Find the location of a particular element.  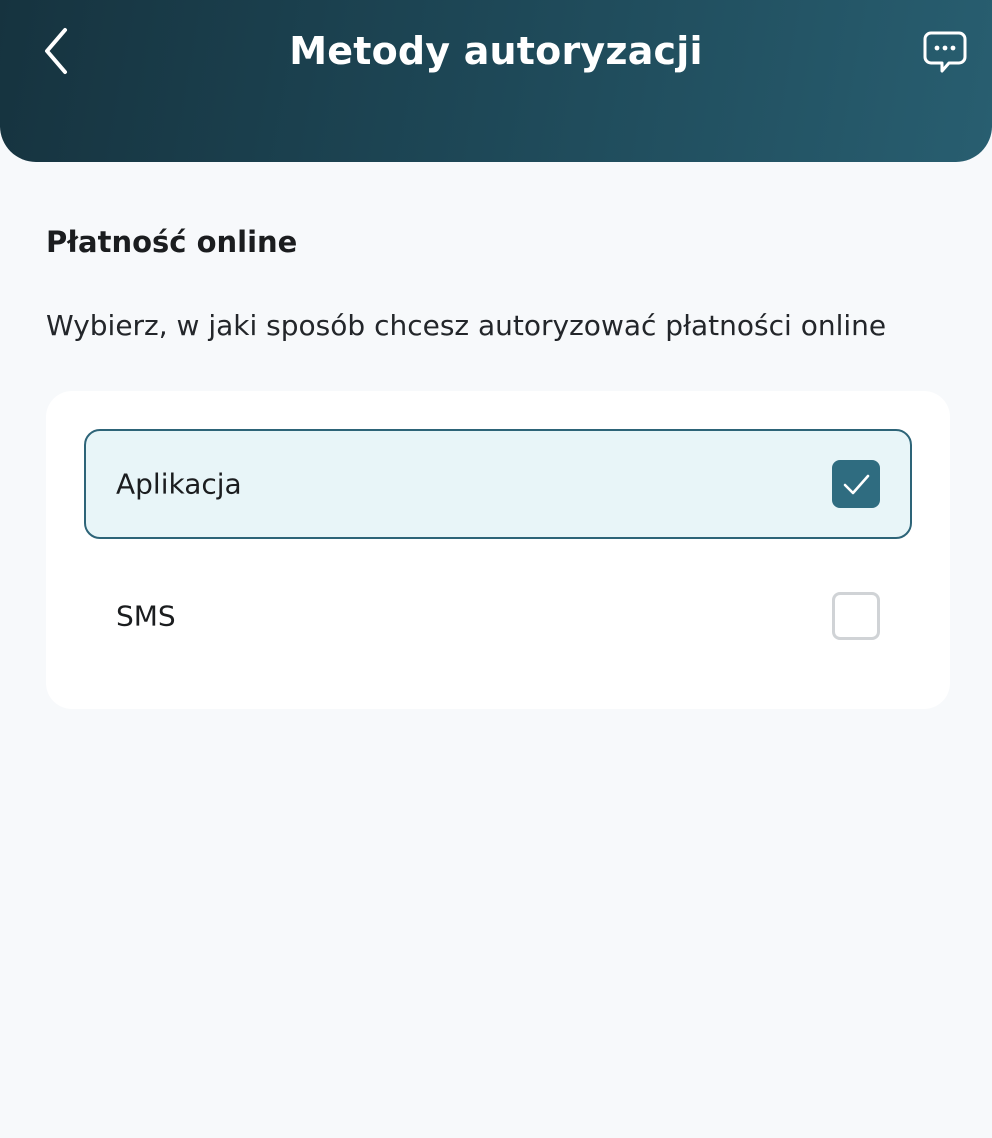

chat-bubble-icon is located at coordinates (945, 52).